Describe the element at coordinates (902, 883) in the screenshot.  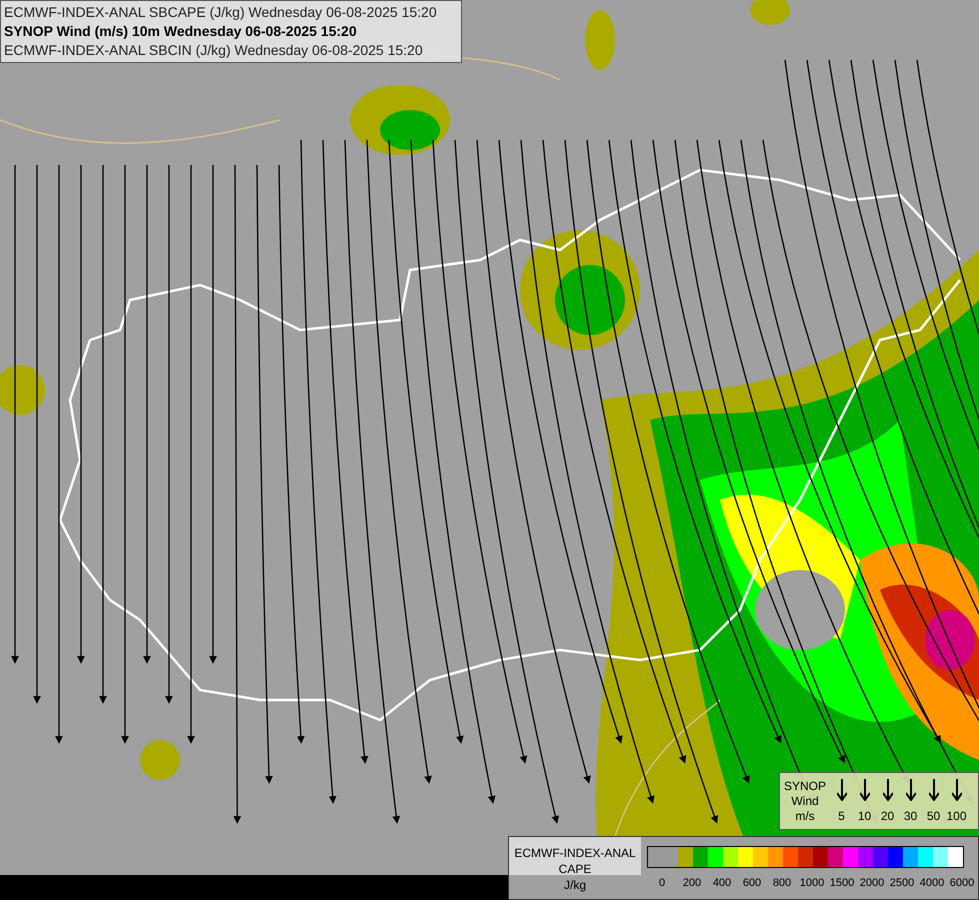
I see `tick-label: 2500` at that location.